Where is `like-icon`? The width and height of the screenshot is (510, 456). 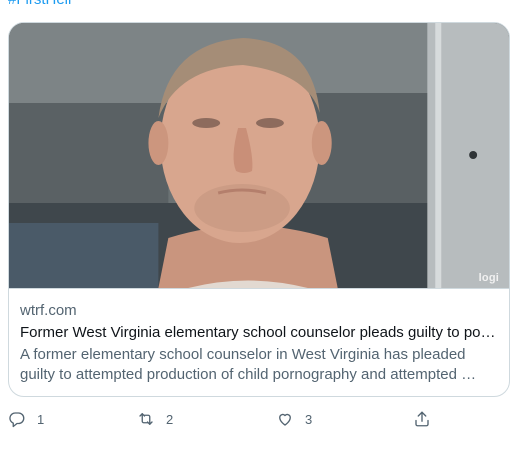 like-icon is located at coordinates (285, 419).